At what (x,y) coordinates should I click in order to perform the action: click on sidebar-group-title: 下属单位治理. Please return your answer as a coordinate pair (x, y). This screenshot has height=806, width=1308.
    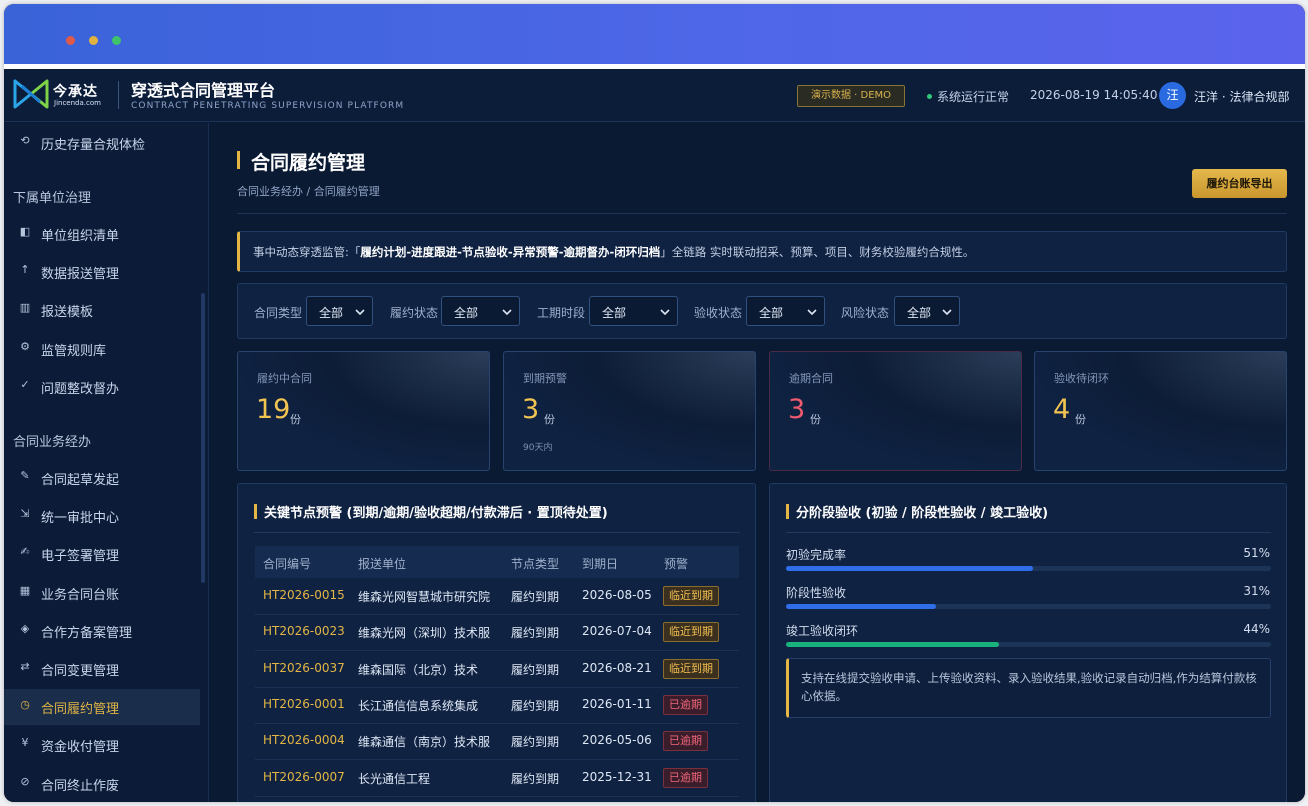
    Looking at the image, I should click on (52, 198).